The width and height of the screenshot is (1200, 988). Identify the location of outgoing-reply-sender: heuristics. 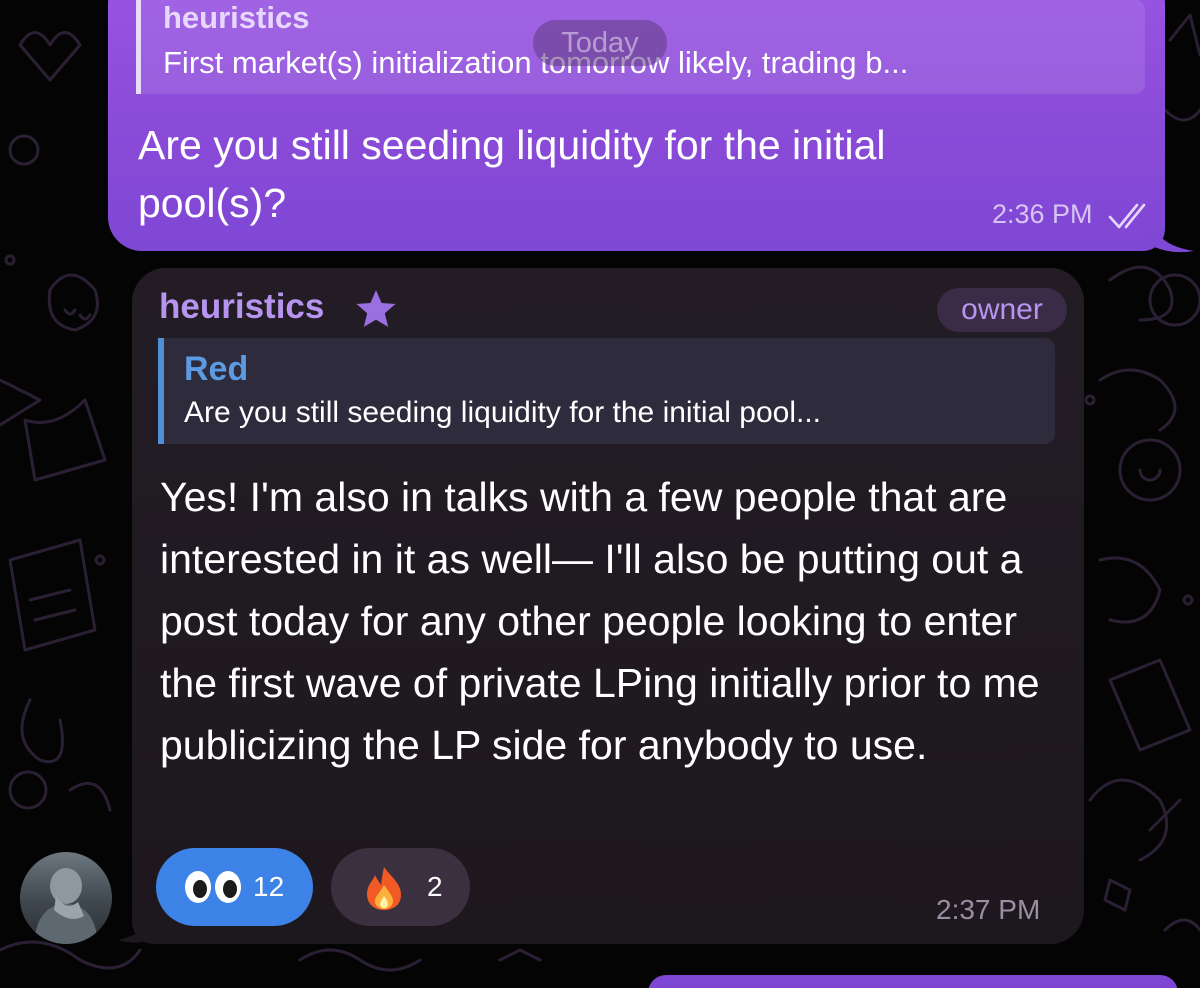
(236, 17).